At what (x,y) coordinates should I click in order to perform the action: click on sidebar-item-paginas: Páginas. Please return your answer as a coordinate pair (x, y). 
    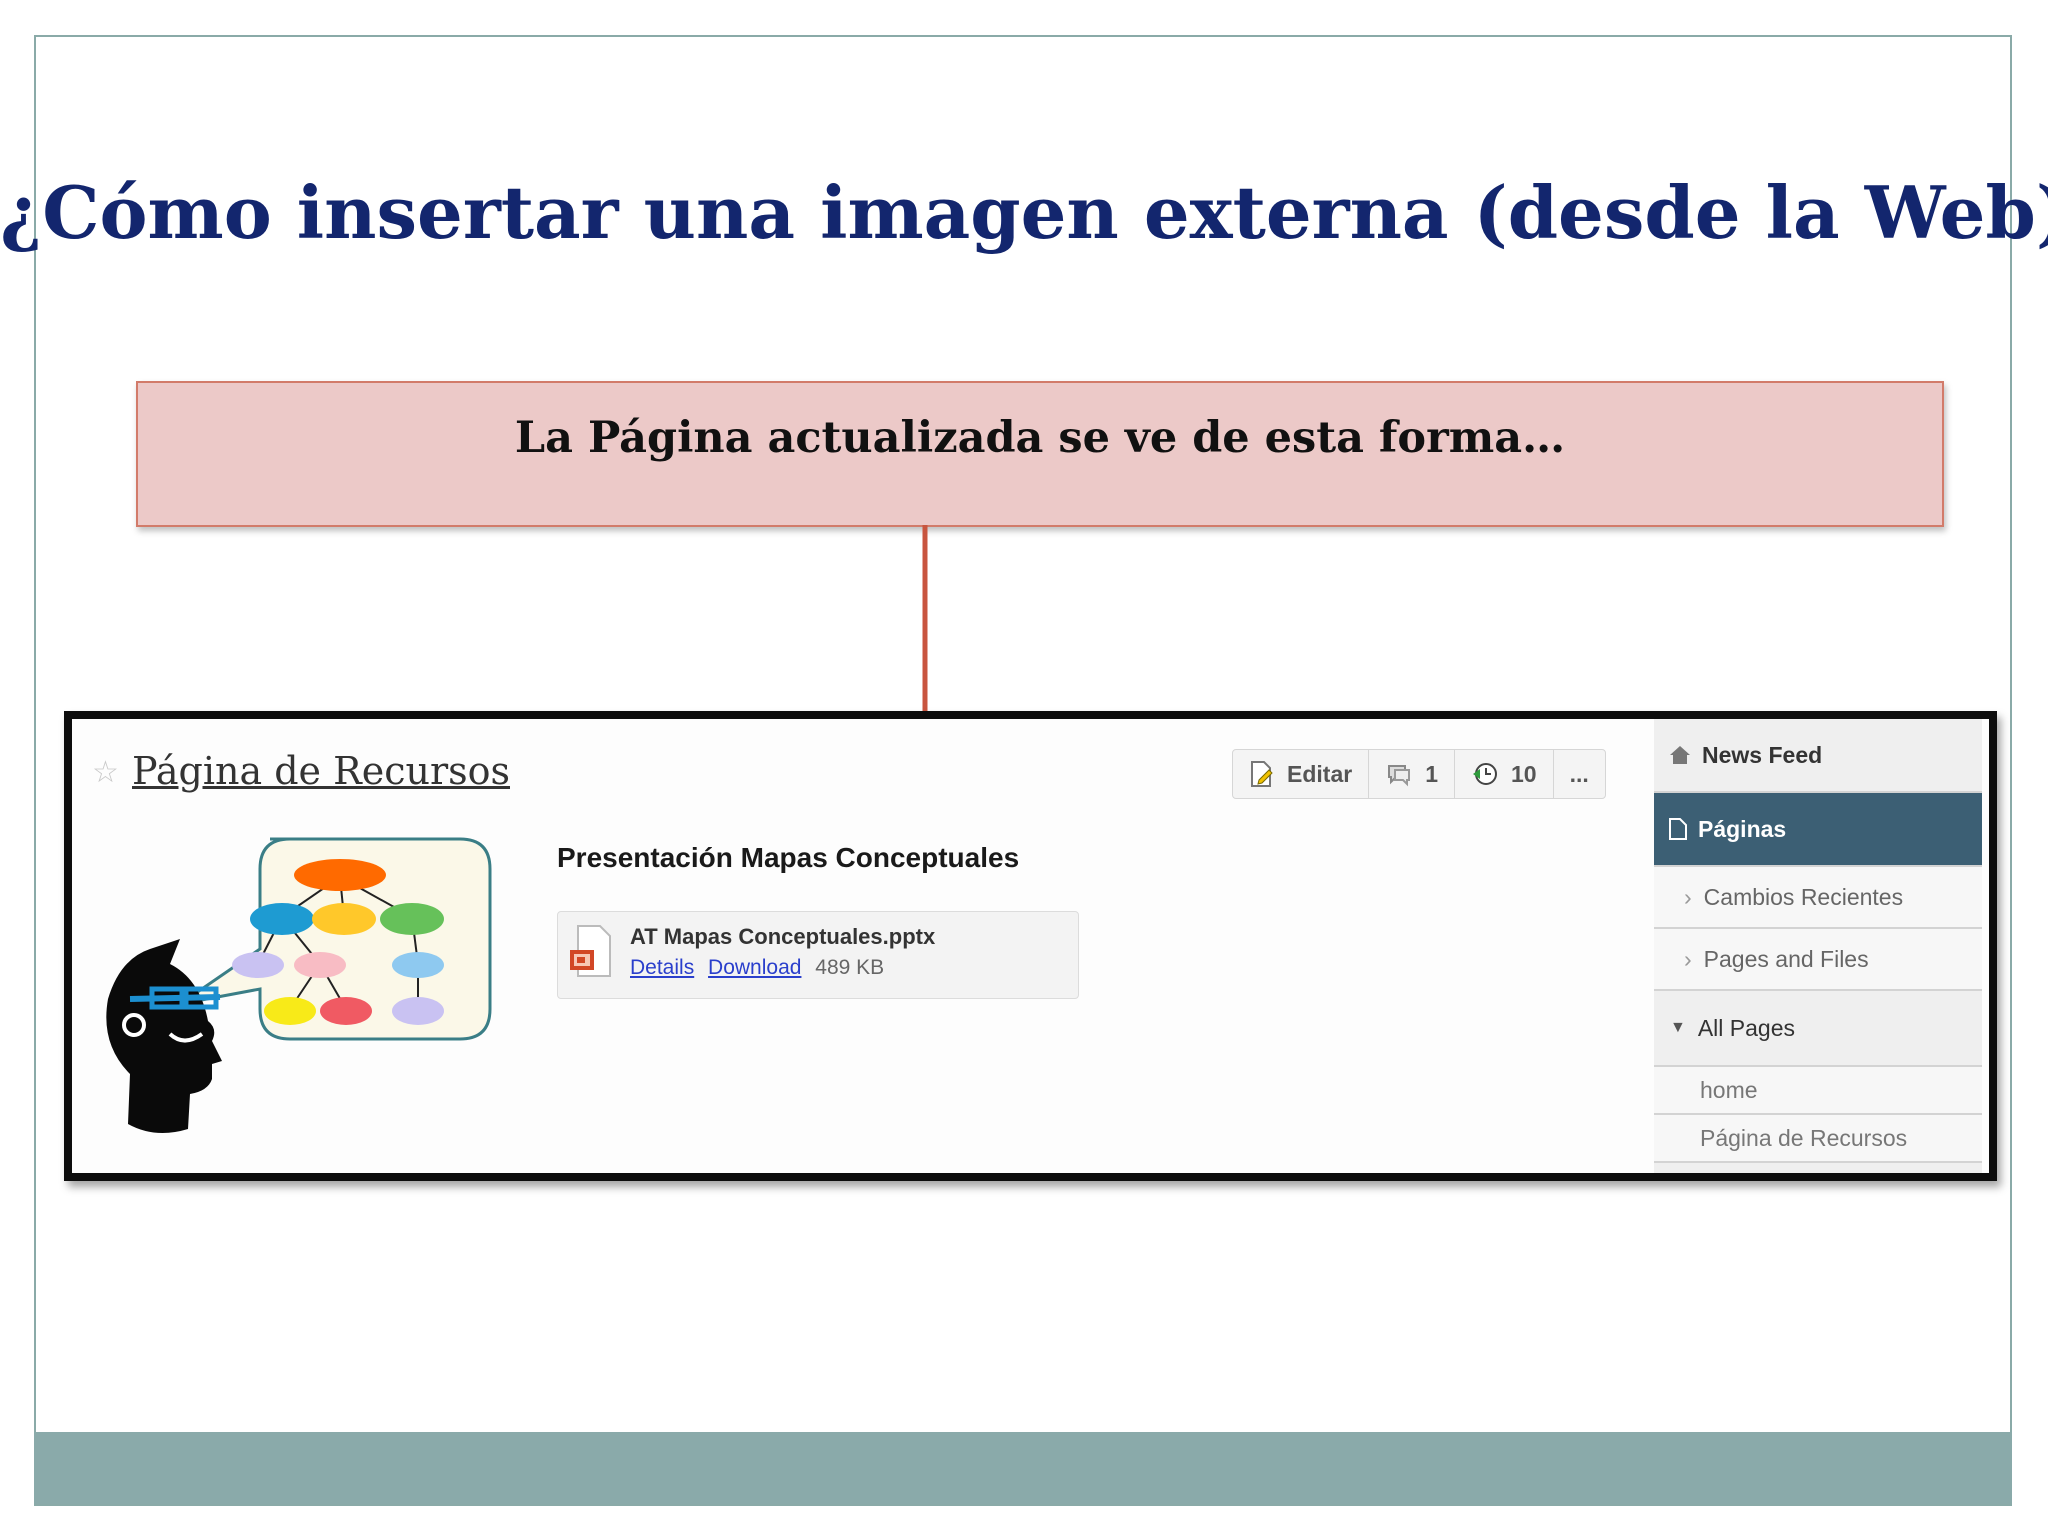
    Looking at the image, I should click on (1818, 830).